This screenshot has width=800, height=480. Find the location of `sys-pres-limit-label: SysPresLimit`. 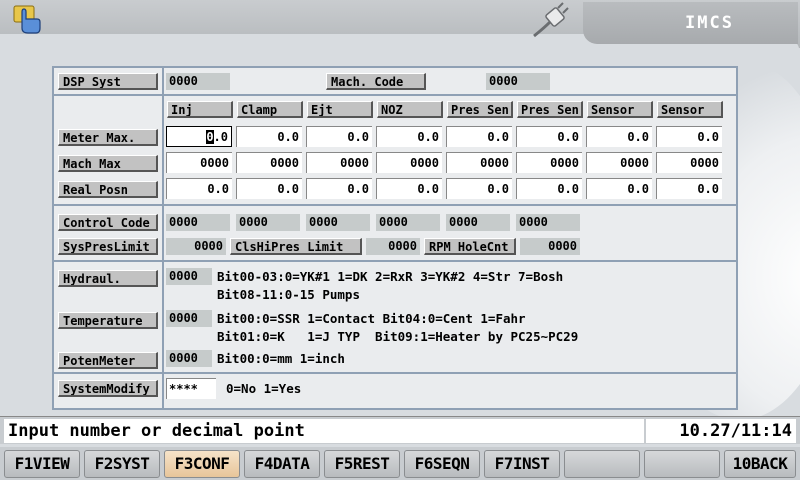

sys-pres-limit-label: SysPresLimit is located at coordinates (108, 246).